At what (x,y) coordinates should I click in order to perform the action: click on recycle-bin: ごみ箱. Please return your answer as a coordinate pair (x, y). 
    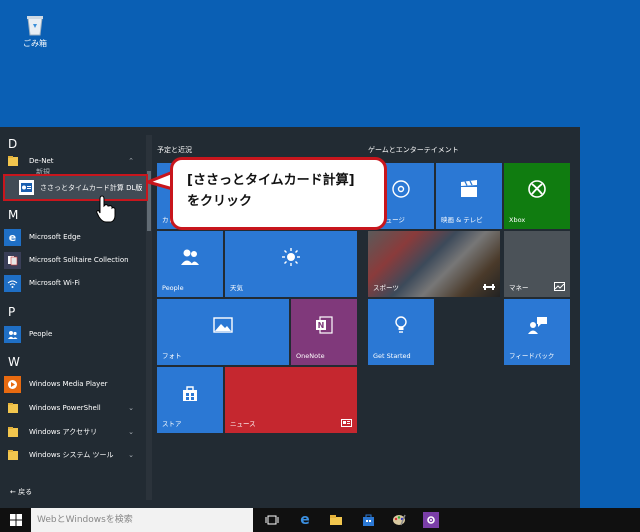
    Looking at the image, I should click on (35, 31).